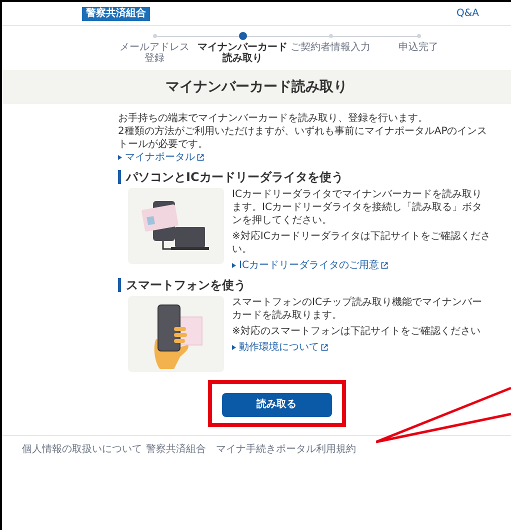 The image size is (511, 530). What do you see at coordinates (273, 118) in the screenshot?
I see `intro-text: お手持ちの端末でマイナンバーカードを読み取り、登録を行います。` at bounding box center [273, 118].